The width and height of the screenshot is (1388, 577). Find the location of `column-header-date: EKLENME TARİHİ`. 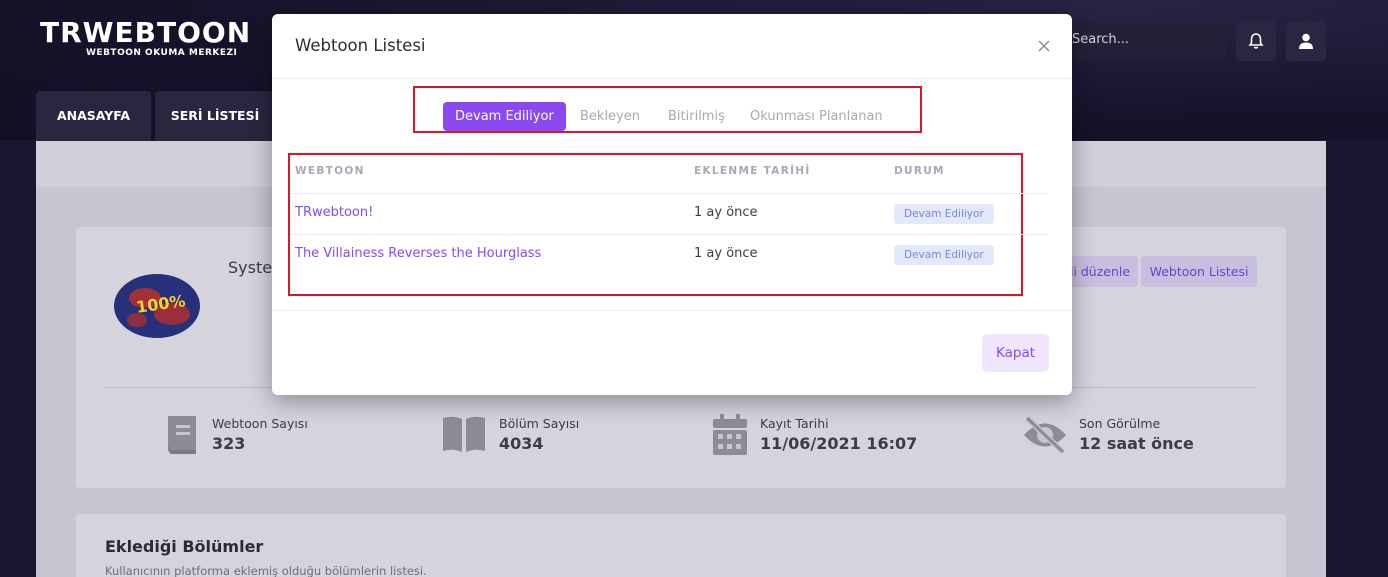

column-header-date: EKLENME TARİHİ is located at coordinates (752, 171).